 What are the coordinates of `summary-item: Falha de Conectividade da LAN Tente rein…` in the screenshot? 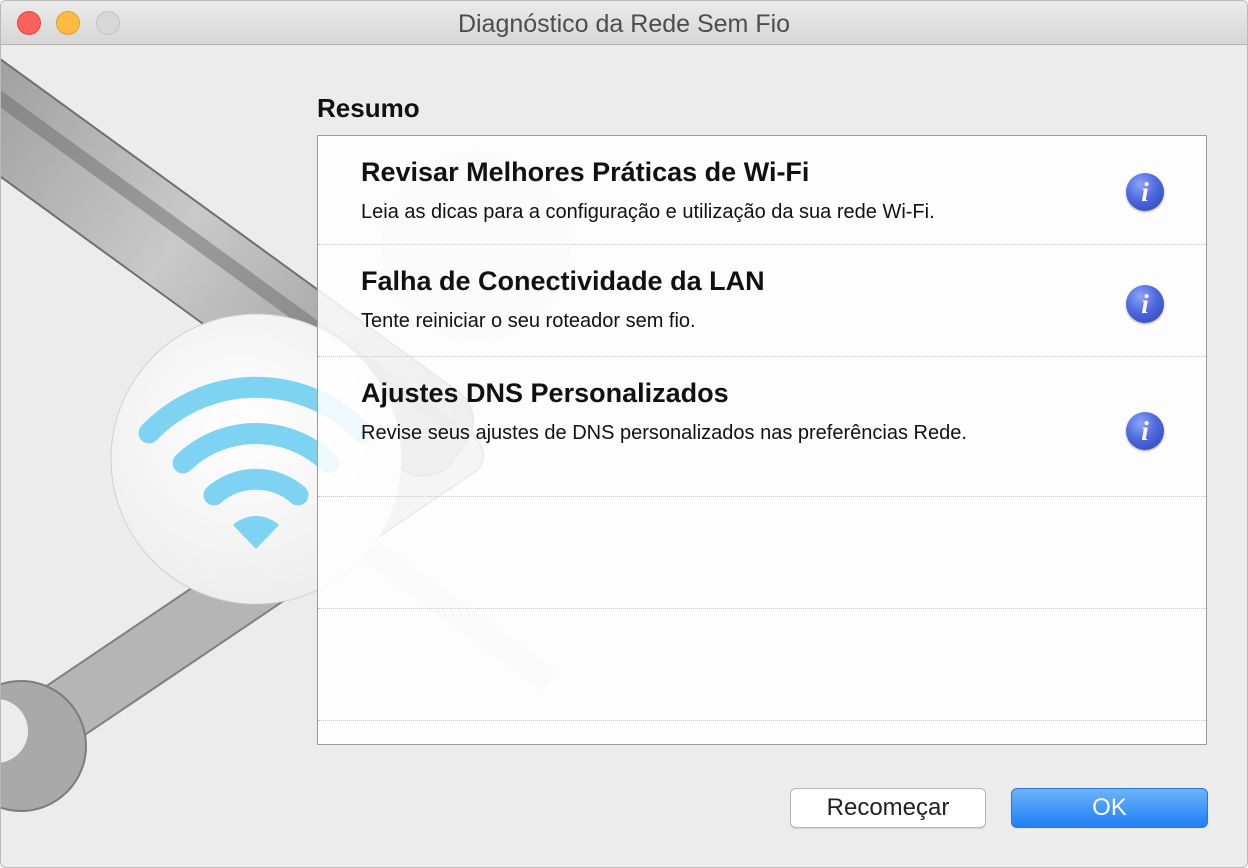 It's located at (762, 301).